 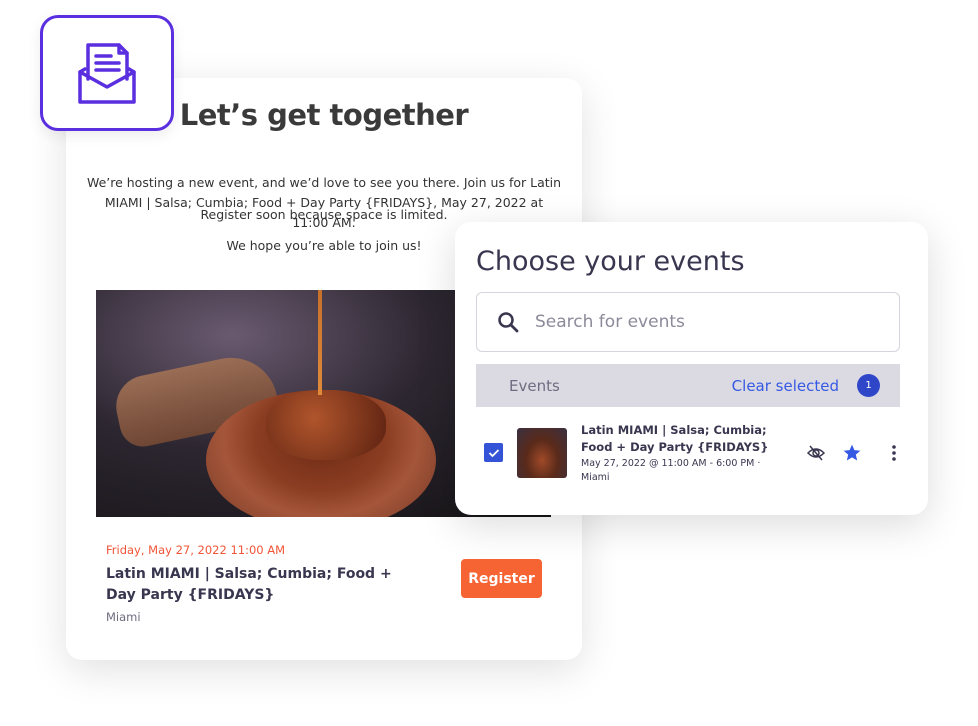 I want to click on events-list-header: Events Clear selected 1, so click(x=688, y=385).